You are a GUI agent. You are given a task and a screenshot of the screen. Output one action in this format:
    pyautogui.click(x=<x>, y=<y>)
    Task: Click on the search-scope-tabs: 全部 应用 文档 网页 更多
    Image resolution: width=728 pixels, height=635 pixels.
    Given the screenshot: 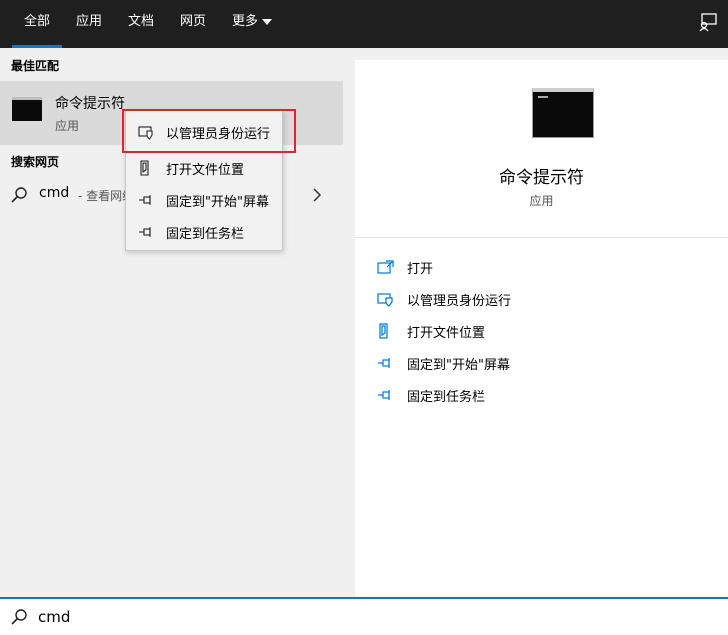 What is the action you would take?
    pyautogui.click(x=364, y=24)
    